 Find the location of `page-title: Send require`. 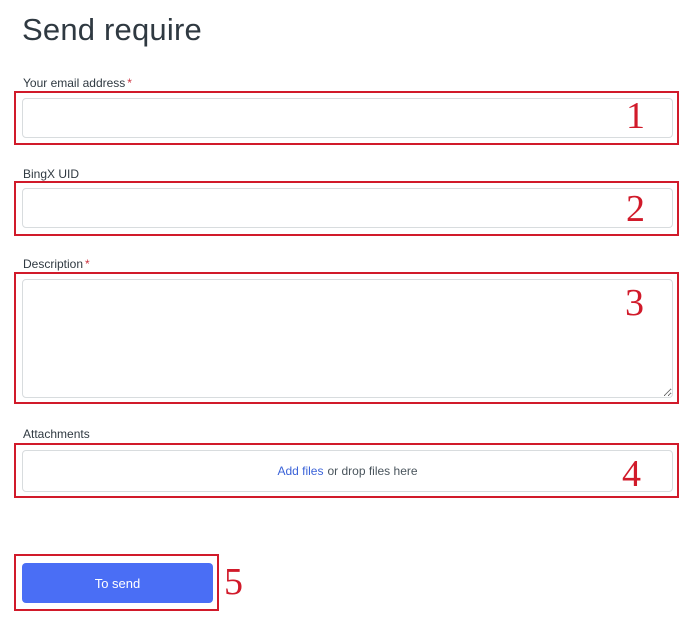

page-title: Send require is located at coordinates (112, 29).